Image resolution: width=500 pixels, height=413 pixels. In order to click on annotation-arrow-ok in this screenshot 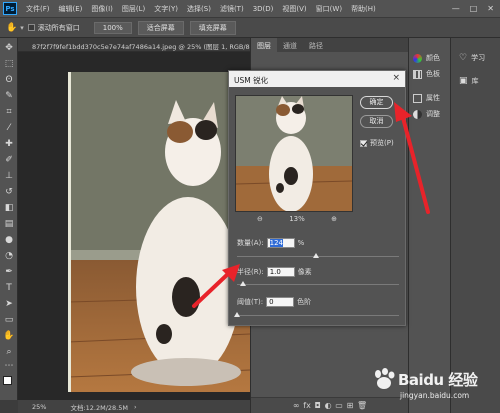, I will do `click(412, 158)`.